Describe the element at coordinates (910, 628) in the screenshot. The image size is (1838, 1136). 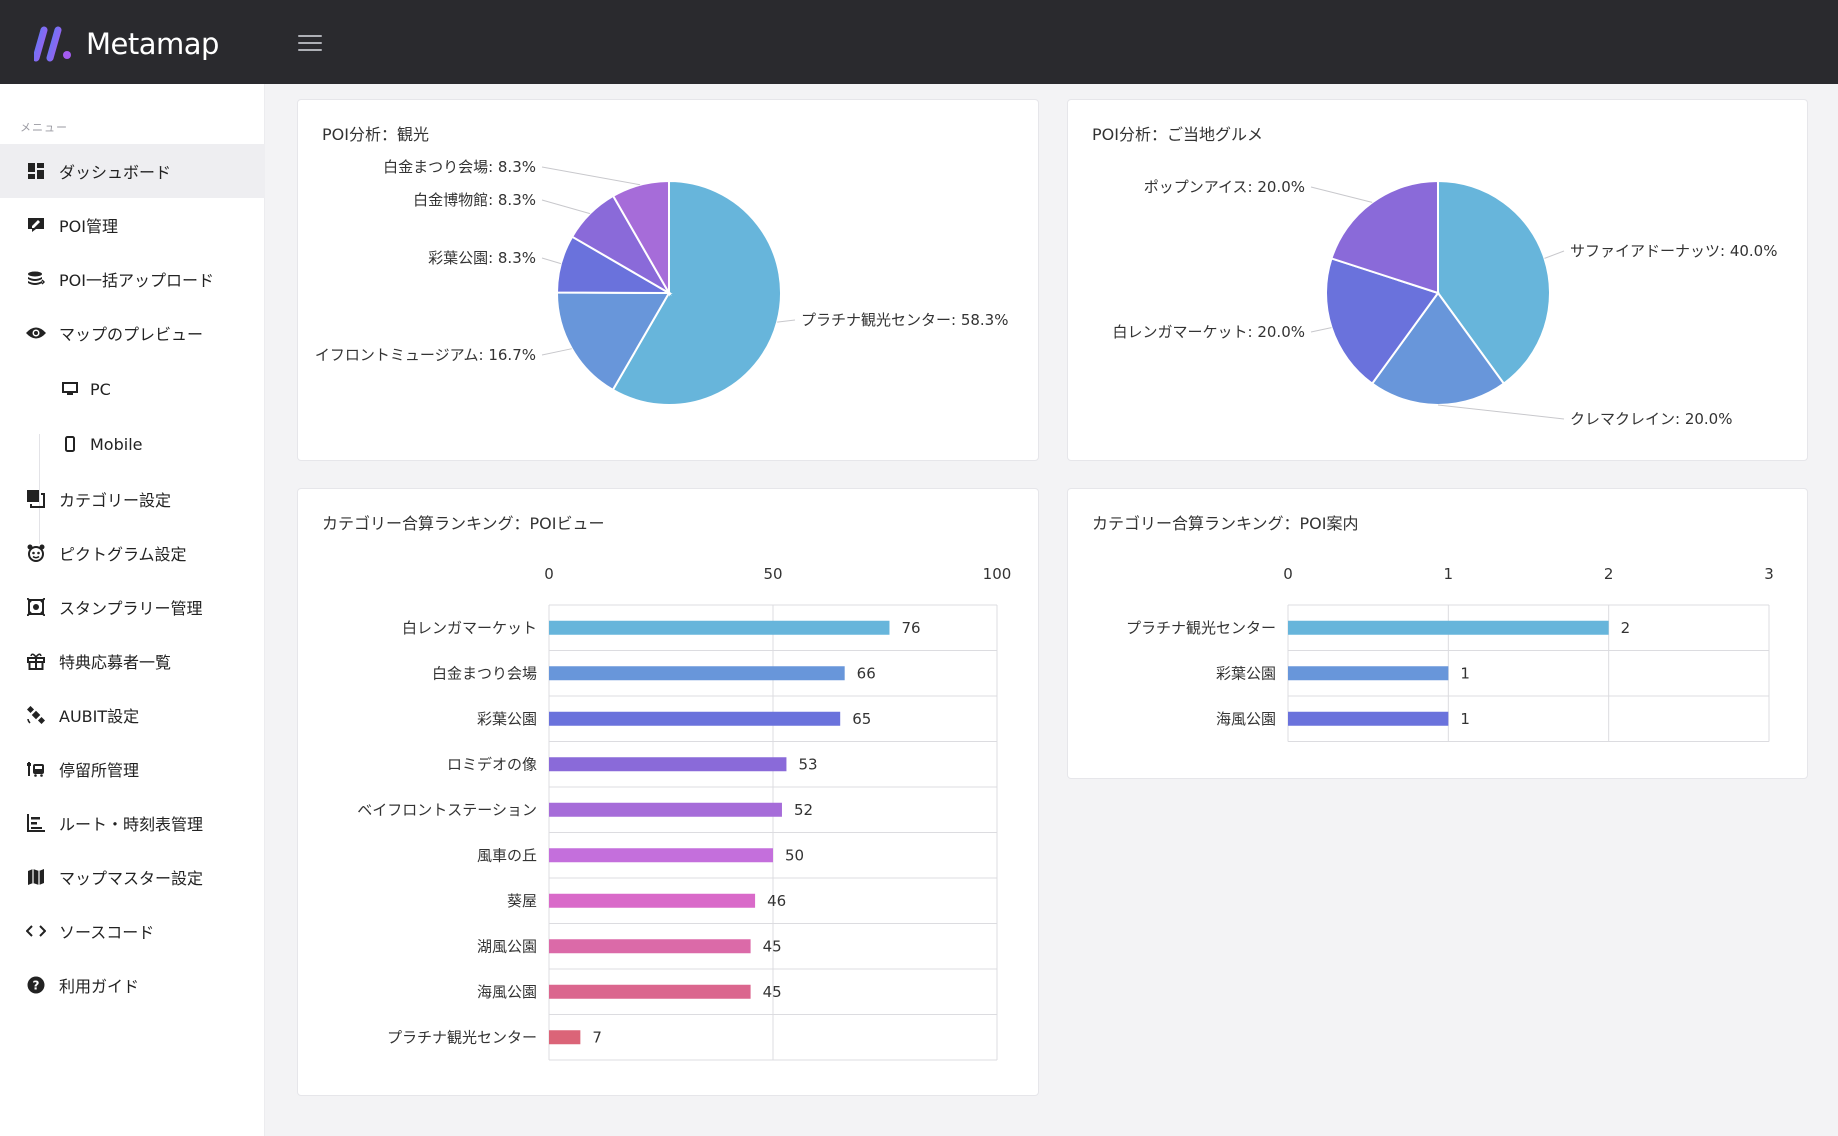
I see `bar-value-label: 76` at that location.